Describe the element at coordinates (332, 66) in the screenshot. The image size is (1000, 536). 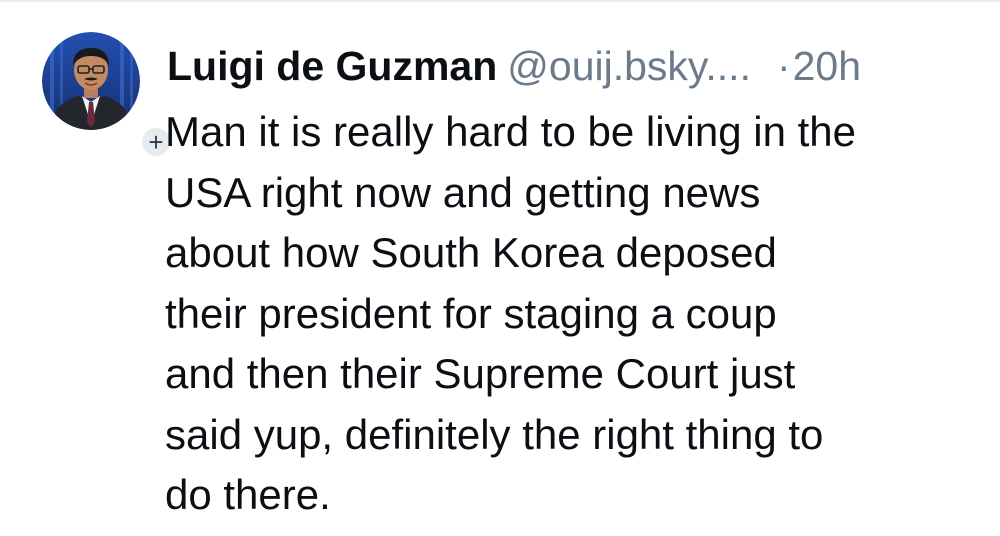
I see `author-display-name: Luigi de Guzman` at that location.